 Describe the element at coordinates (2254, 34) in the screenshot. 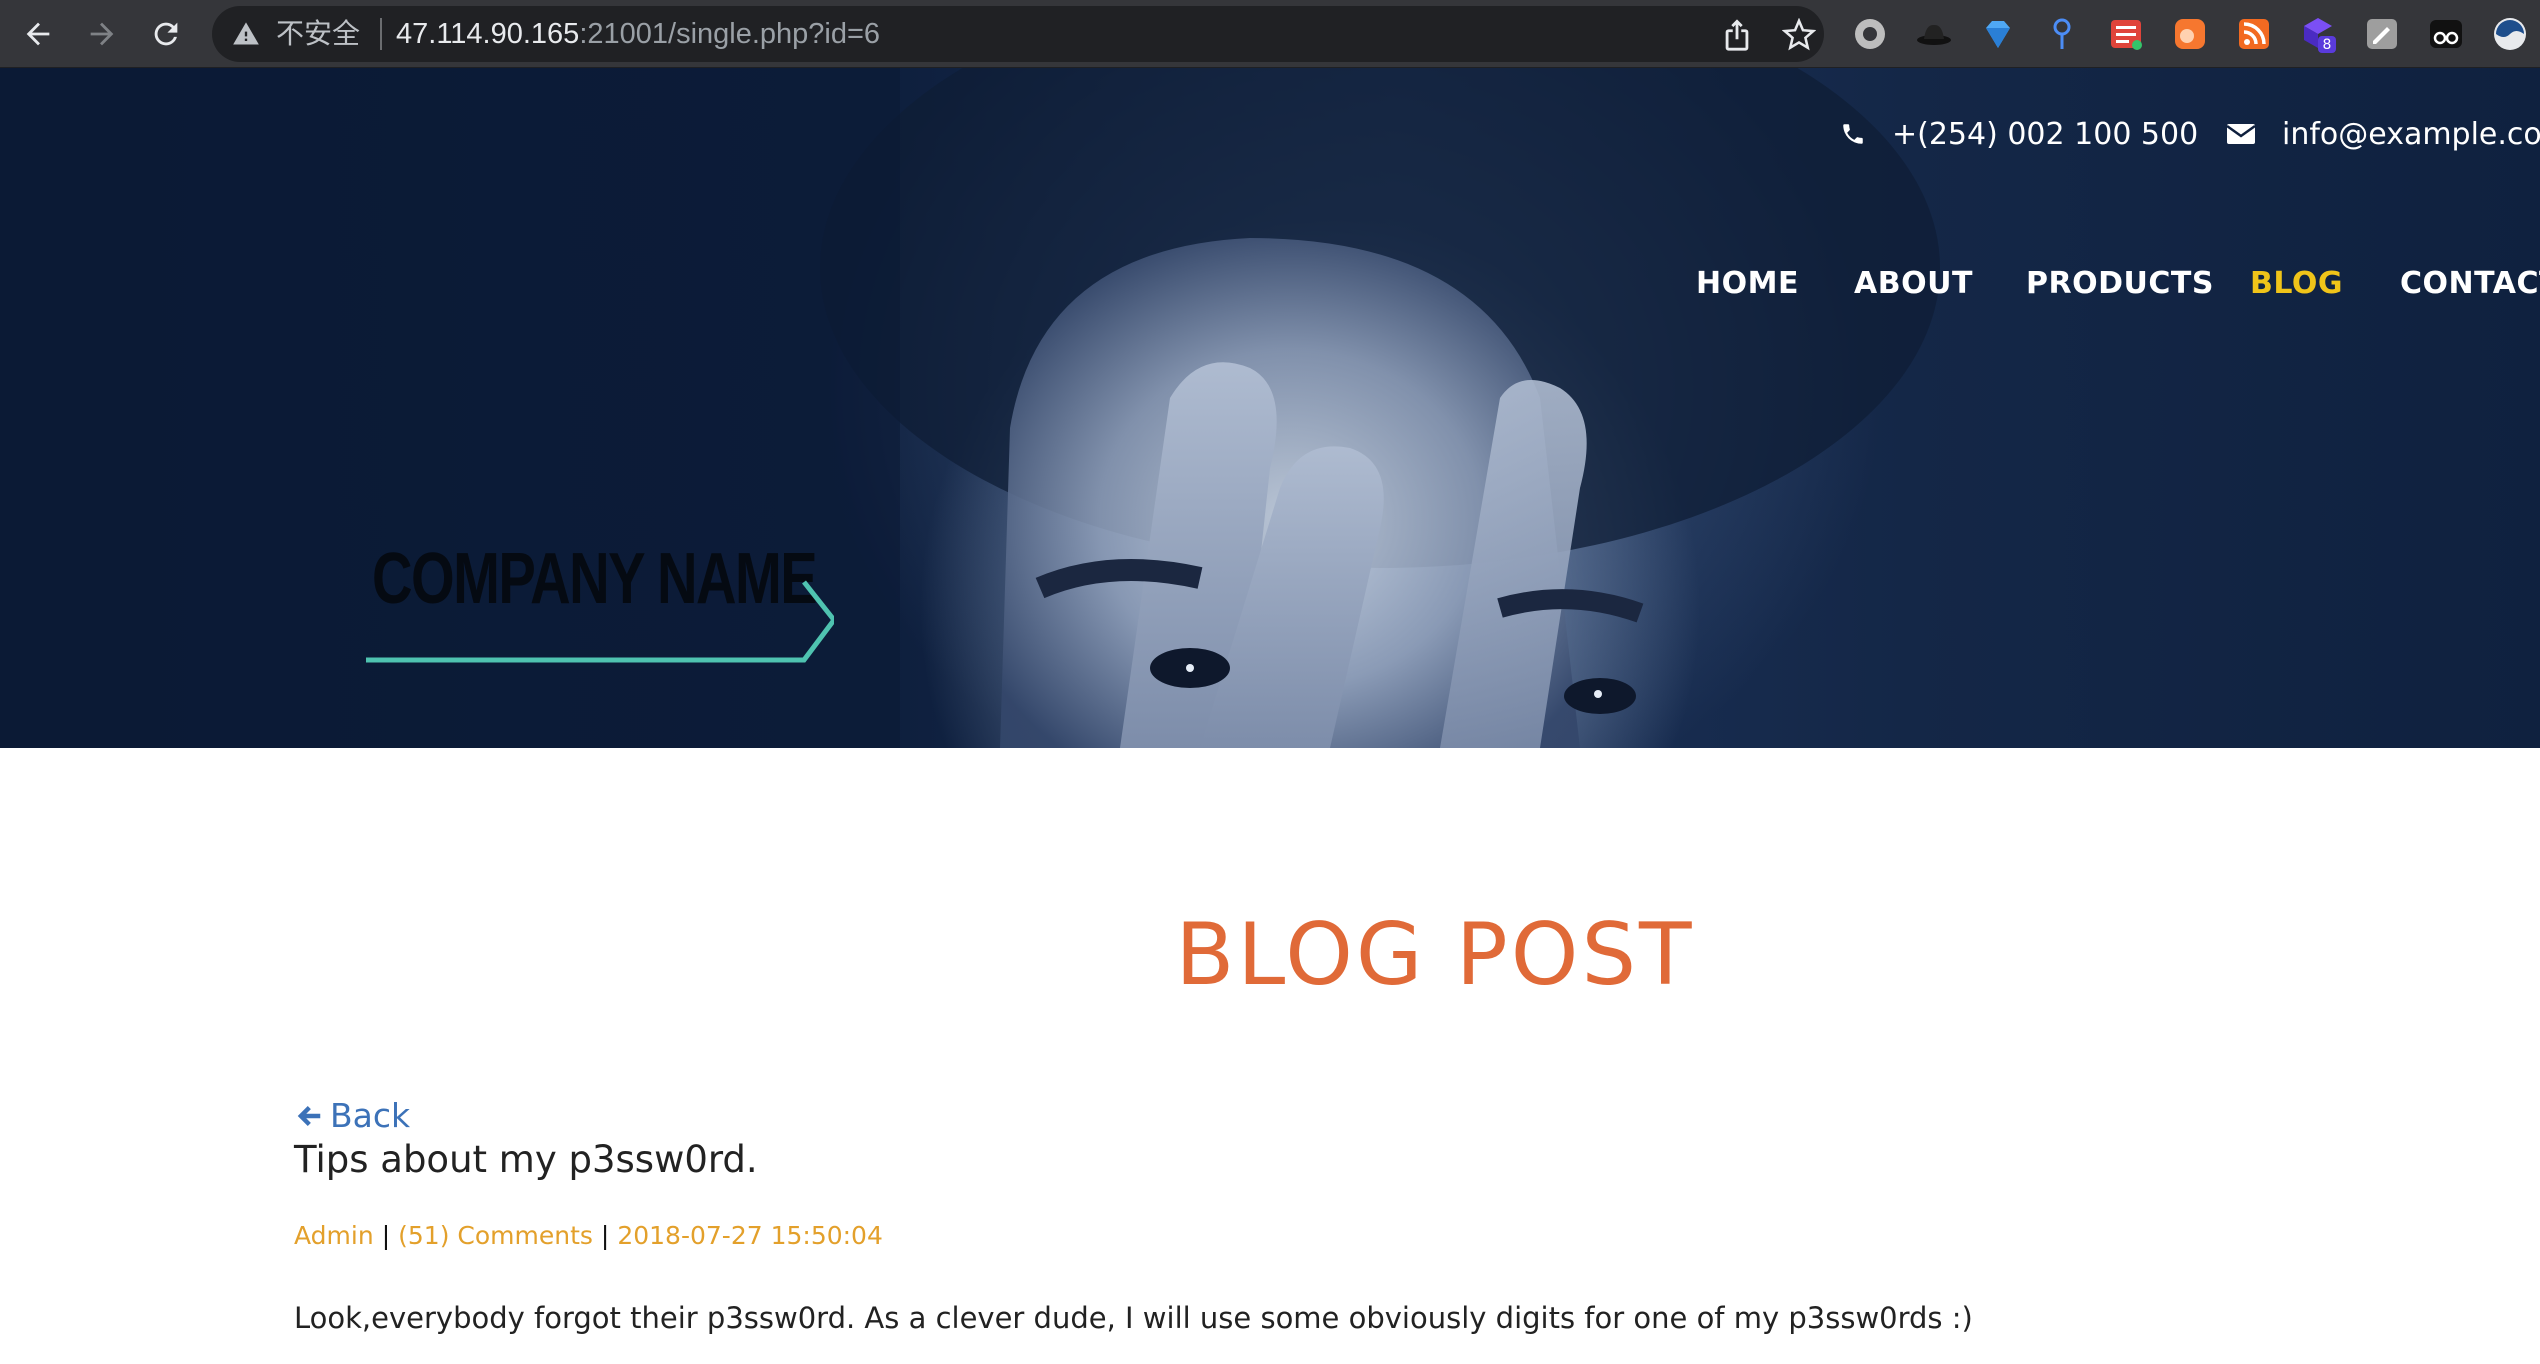

I see `rss-extension-icon` at that location.